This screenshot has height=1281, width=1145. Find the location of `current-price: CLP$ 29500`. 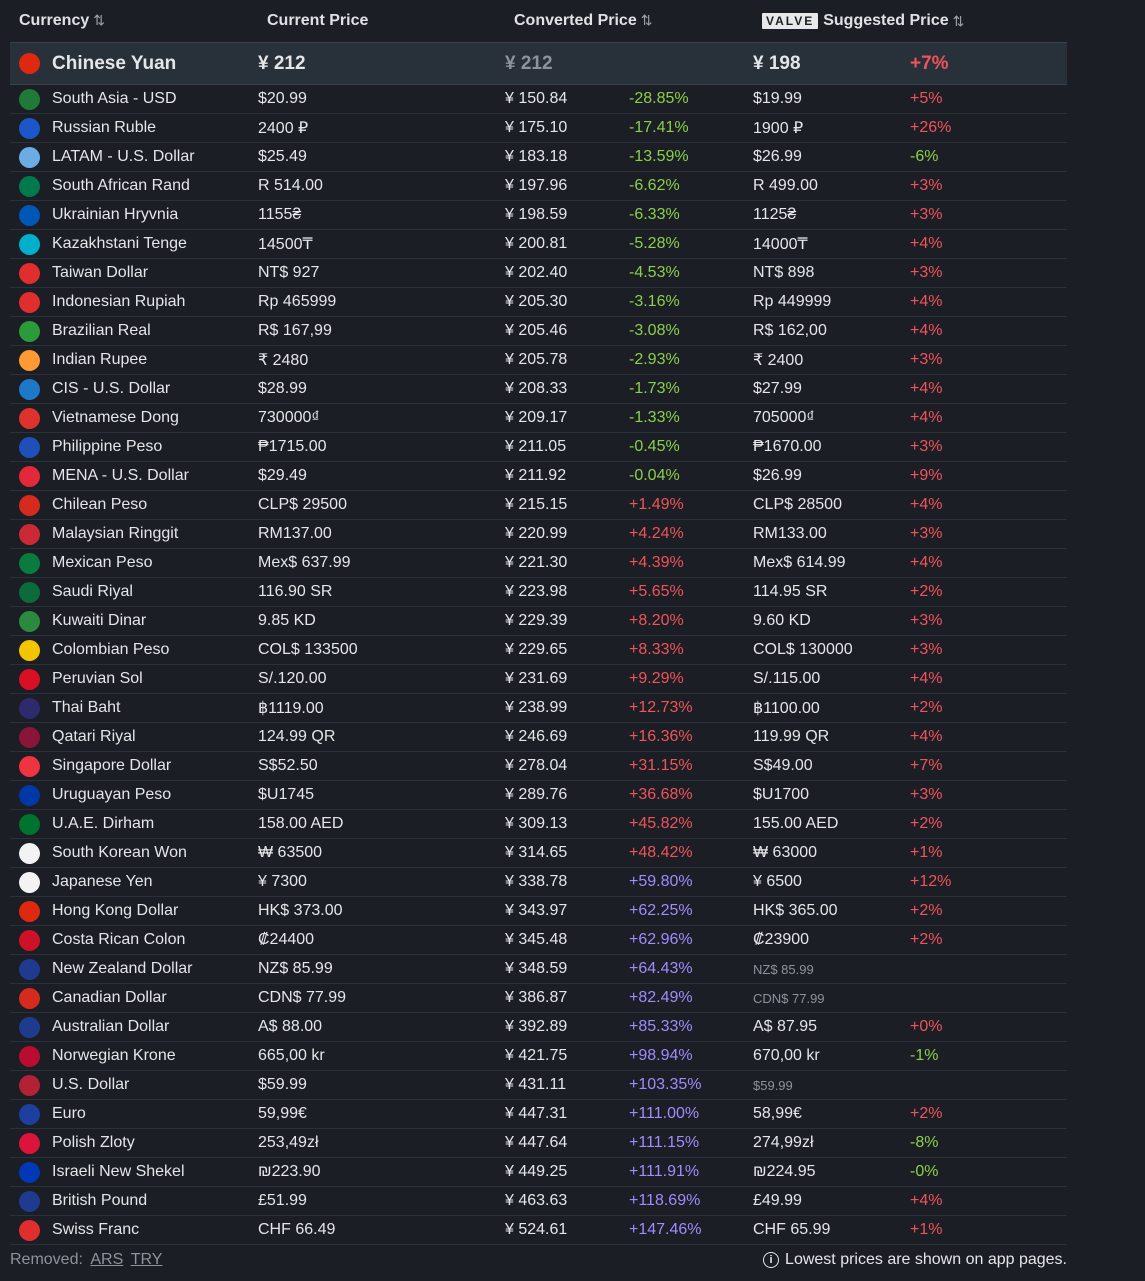

current-price: CLP$ 29500 is located at coordinates (302, 504).